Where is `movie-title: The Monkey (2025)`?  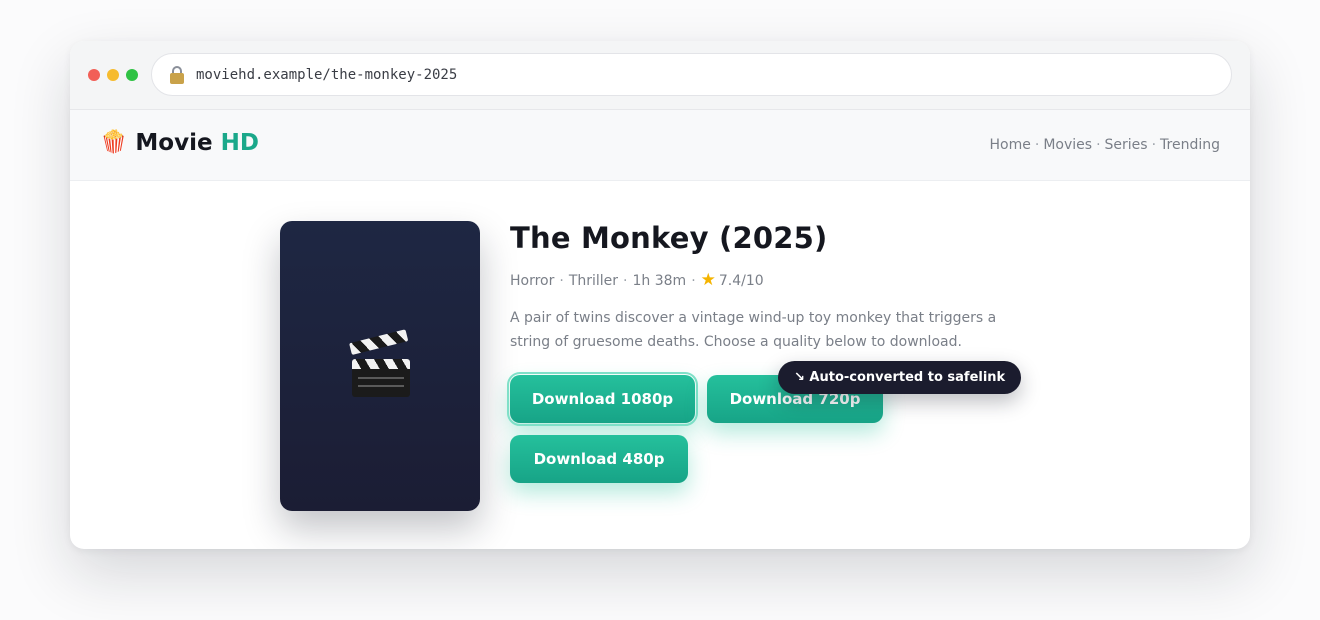 movie-title: The Monkey (2025) is located at coordinates (669, 238).